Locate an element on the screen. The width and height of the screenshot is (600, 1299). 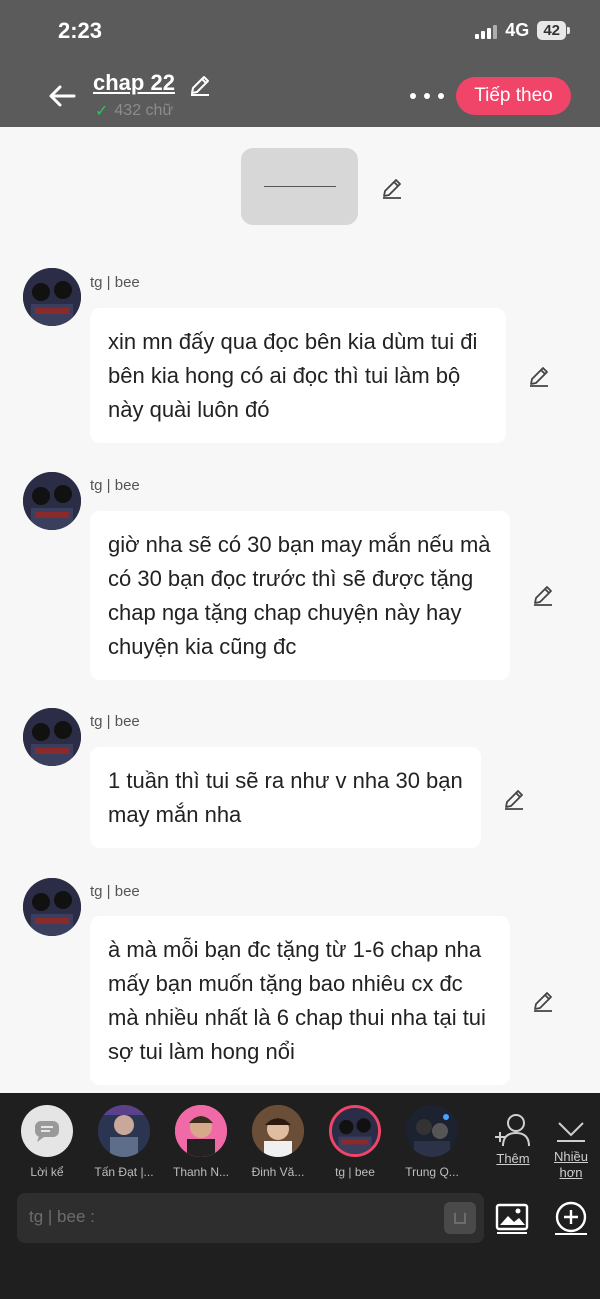
next-button: Tiếp theo is located at coordinates (513, 96).